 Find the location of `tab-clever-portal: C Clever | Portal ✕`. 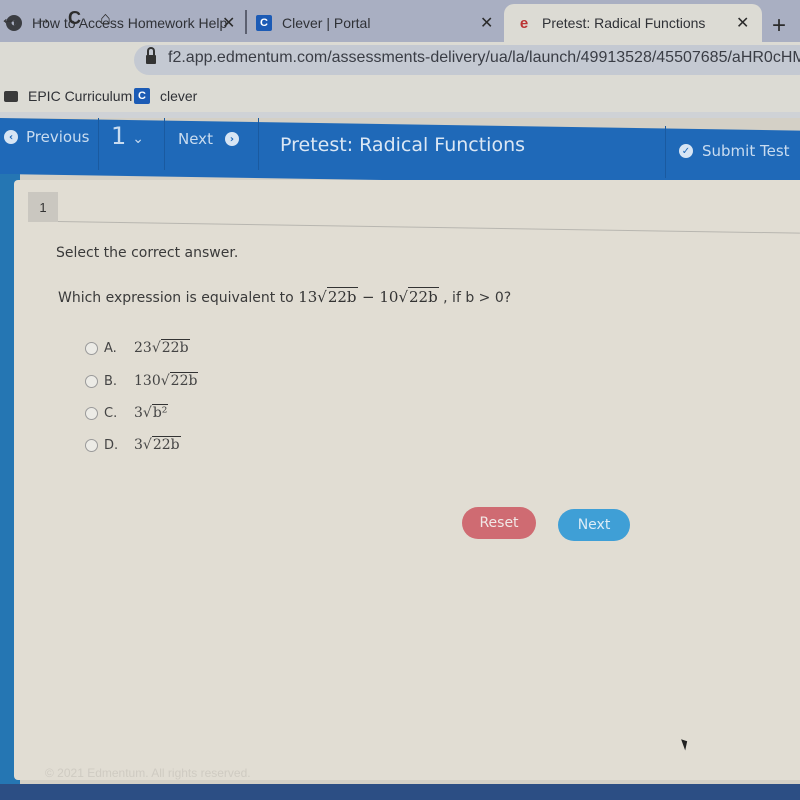

tab-clever-portal: C Clever | Portal ✕ is located at coordinates (376, 23).